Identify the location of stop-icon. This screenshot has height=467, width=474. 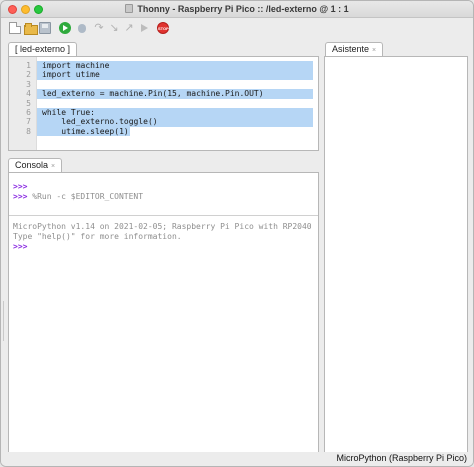
(163, 28).